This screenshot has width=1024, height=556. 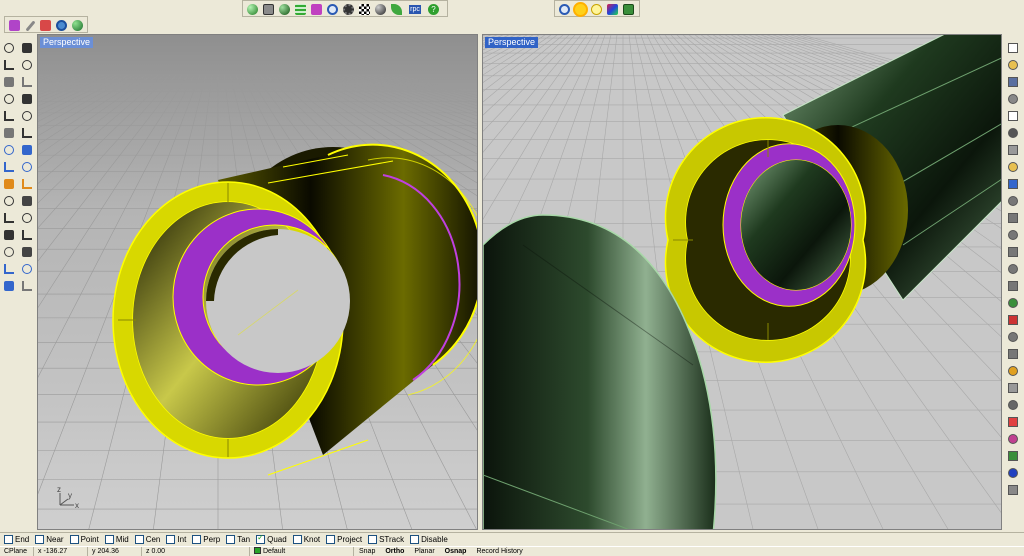 What do you see at coordinates (238, 539) in the screenshot?
I see `osnap-tan: Tan` at bounding box center [238, 539].